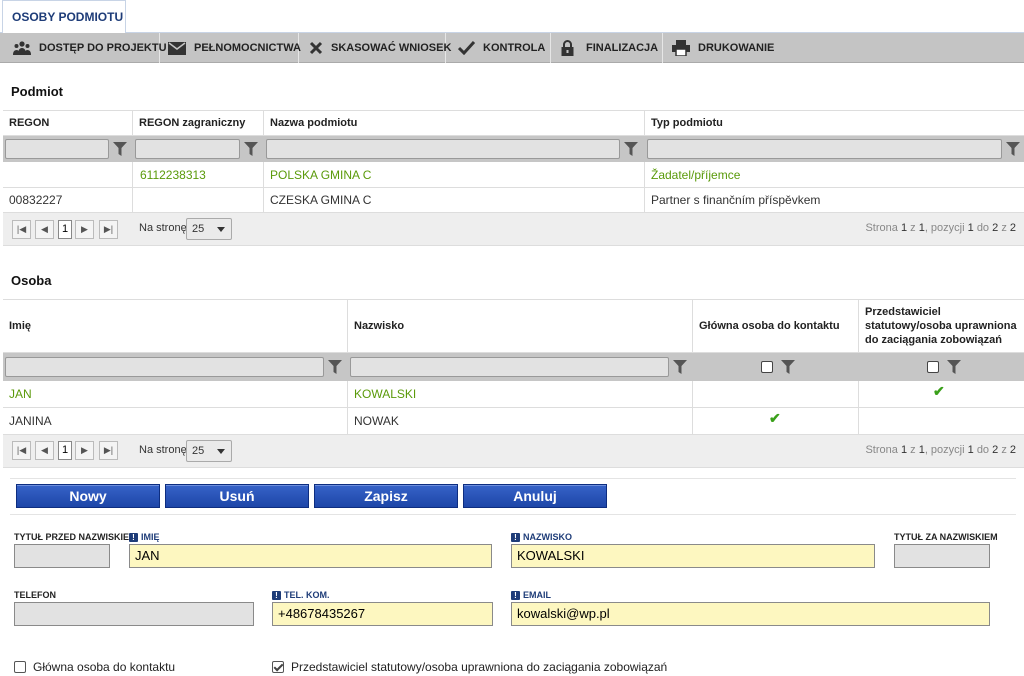  I want to click on cell-glowna-osoba, so click(776, 394).